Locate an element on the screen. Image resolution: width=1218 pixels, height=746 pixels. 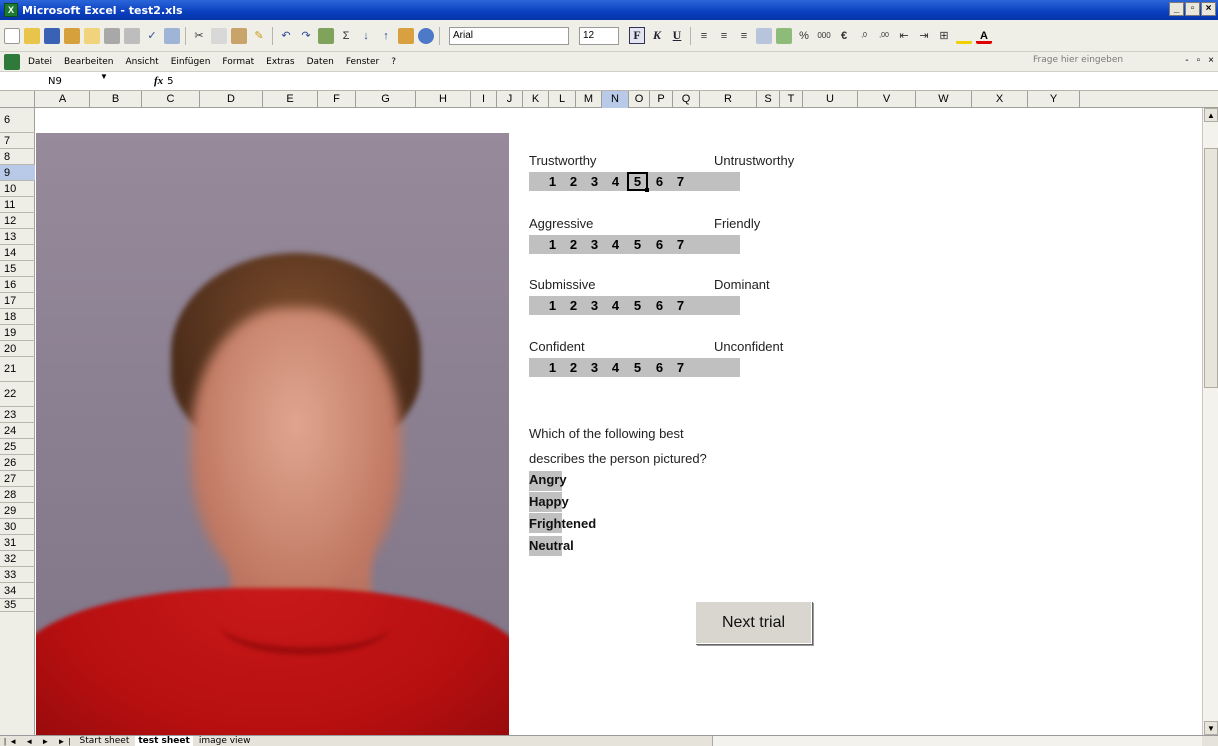
save-icon is located at coordinates (52, 35).